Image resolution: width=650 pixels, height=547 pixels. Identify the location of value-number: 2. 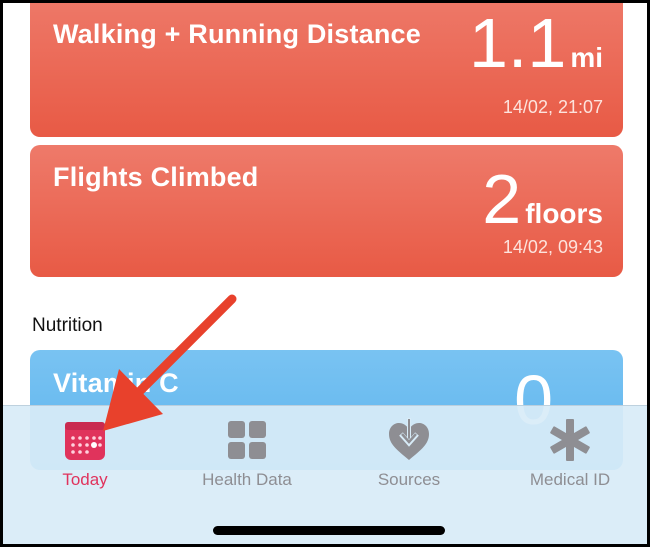
(502, 199).